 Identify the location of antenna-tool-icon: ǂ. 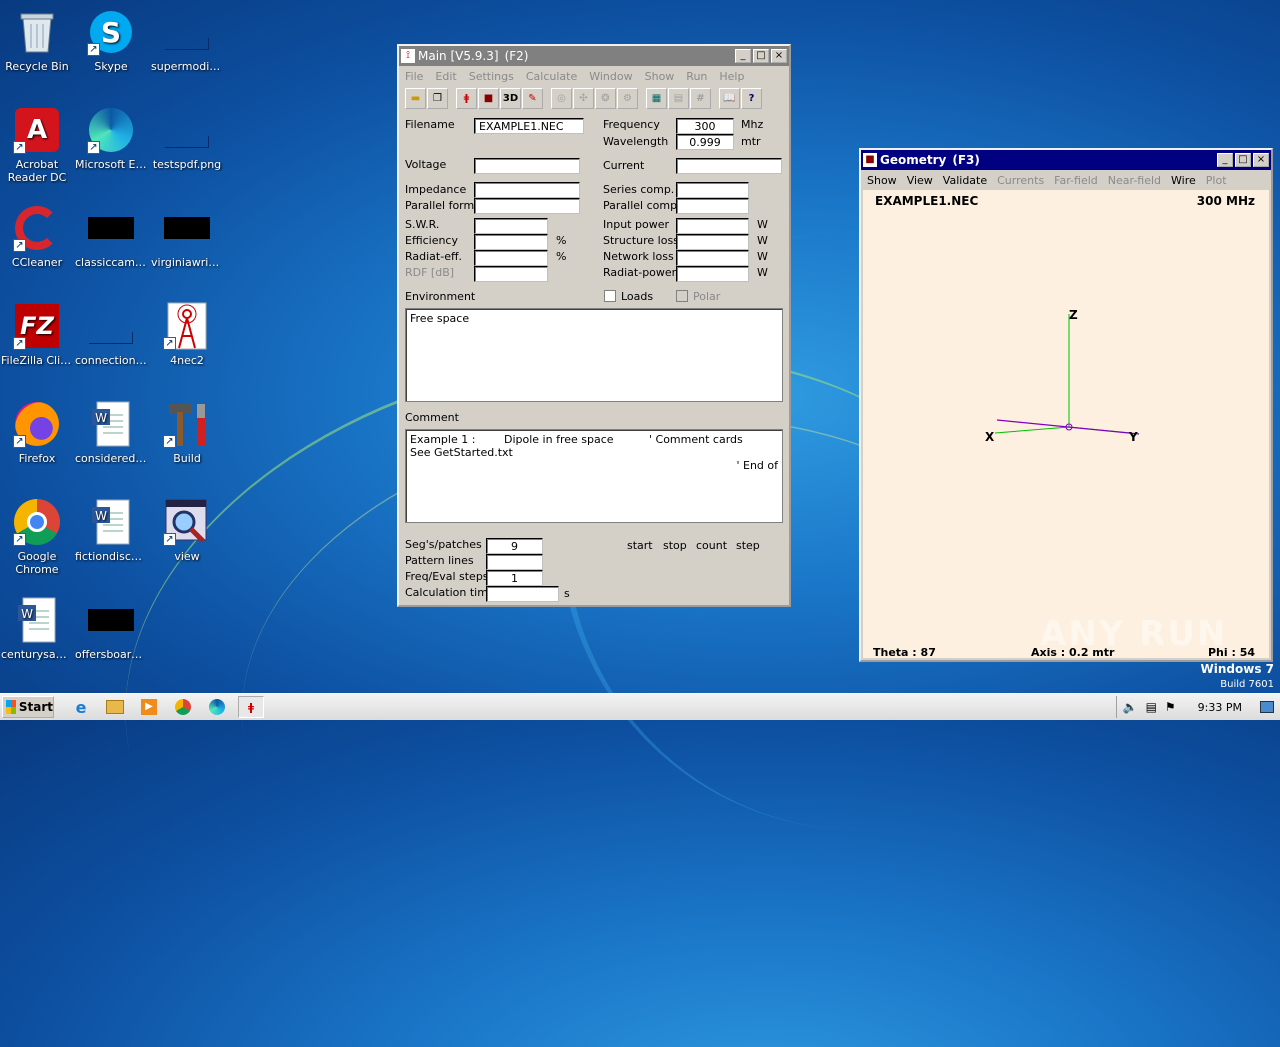
(466, 98).